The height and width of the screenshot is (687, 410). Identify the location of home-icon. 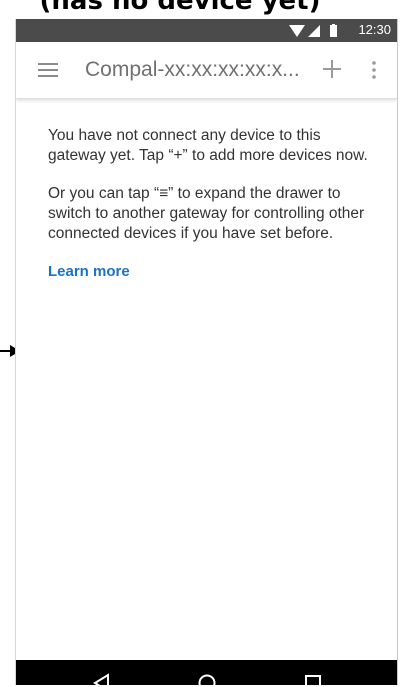
(207, 678).